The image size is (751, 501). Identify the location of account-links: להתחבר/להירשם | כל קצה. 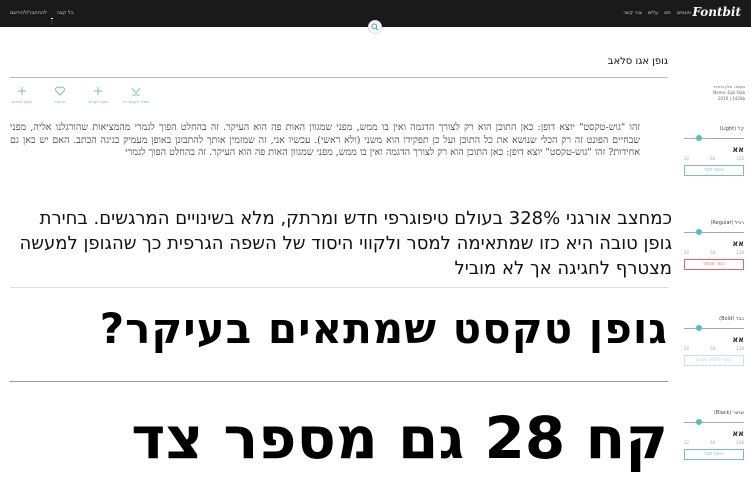
(42, 17).